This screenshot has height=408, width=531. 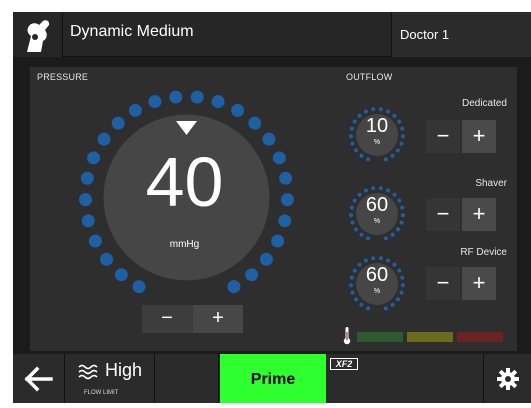 I want to click on outflow-dedicated-label: Dedicated, so click(x=484, y=103).